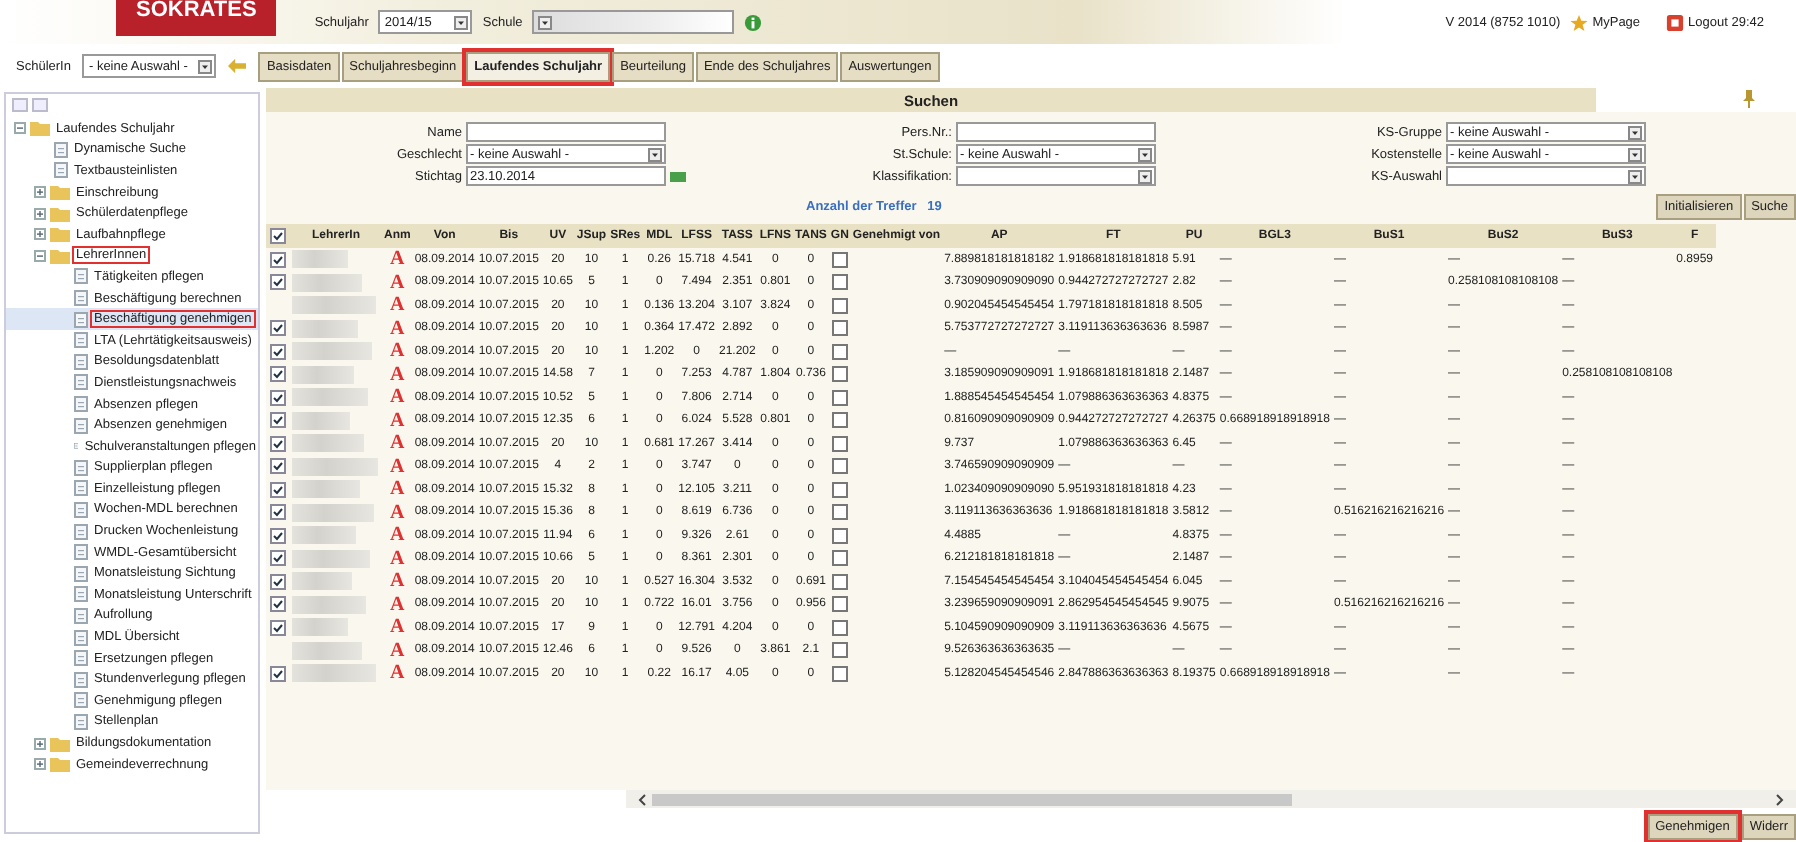 Image resolution: width=1796 pixels, height=842 pixels. I want to click on logout-icon, so click(1675, 22).